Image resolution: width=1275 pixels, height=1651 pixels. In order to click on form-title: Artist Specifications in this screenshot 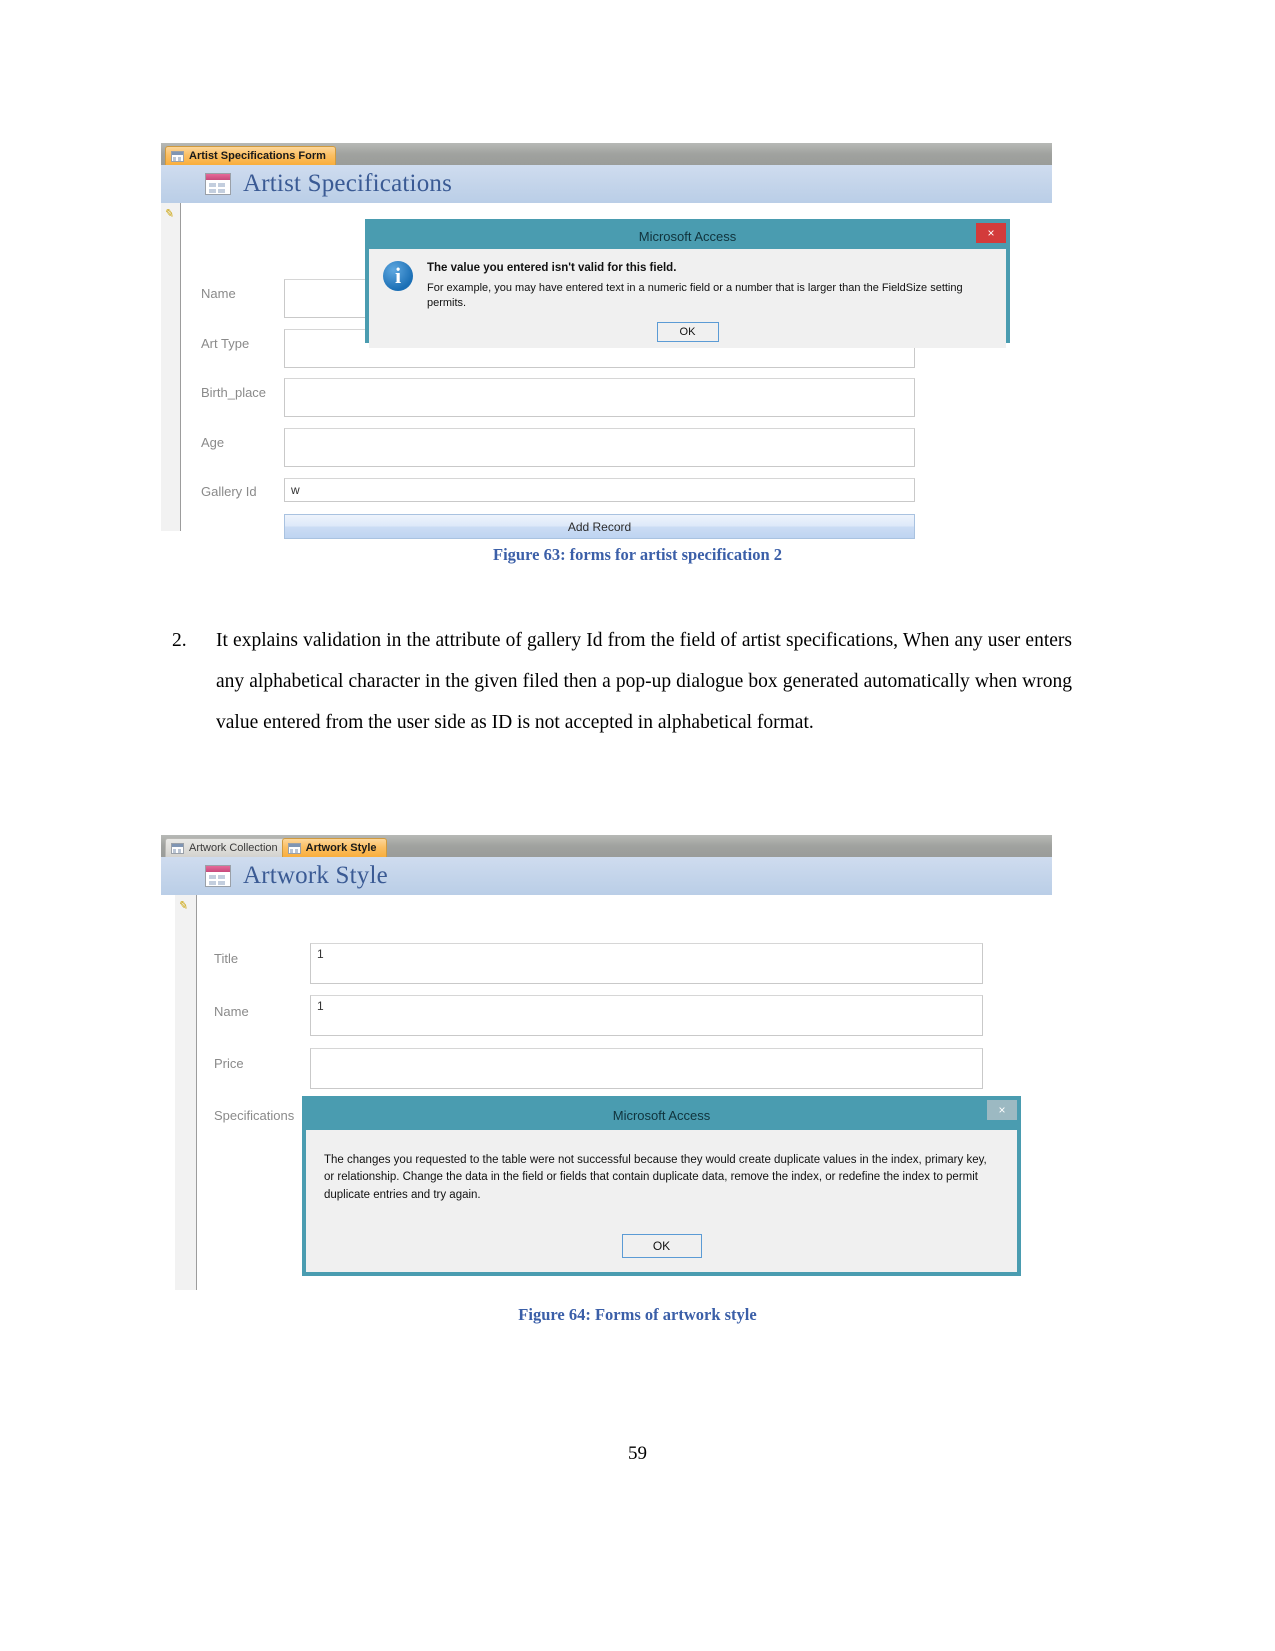, I will do `click(348, 183)`.